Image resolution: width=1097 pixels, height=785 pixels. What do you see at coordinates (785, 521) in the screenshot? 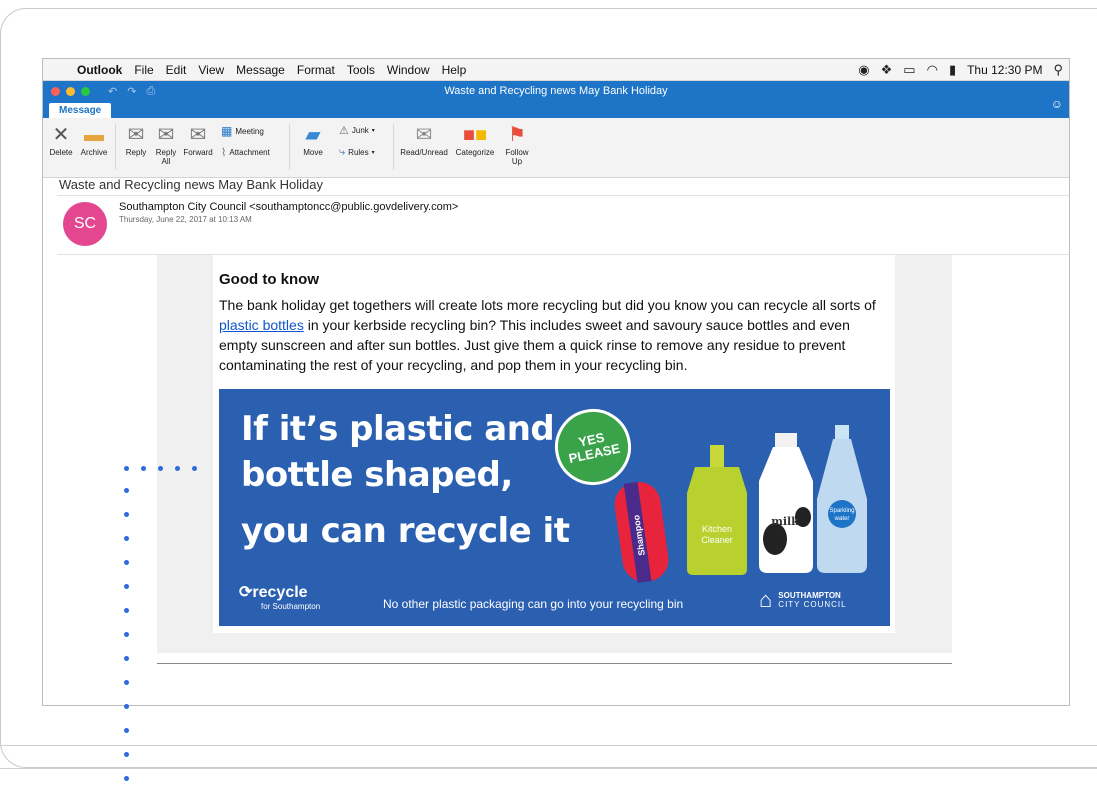
I see `milk-label: milk` at bounding box center [785, 521].